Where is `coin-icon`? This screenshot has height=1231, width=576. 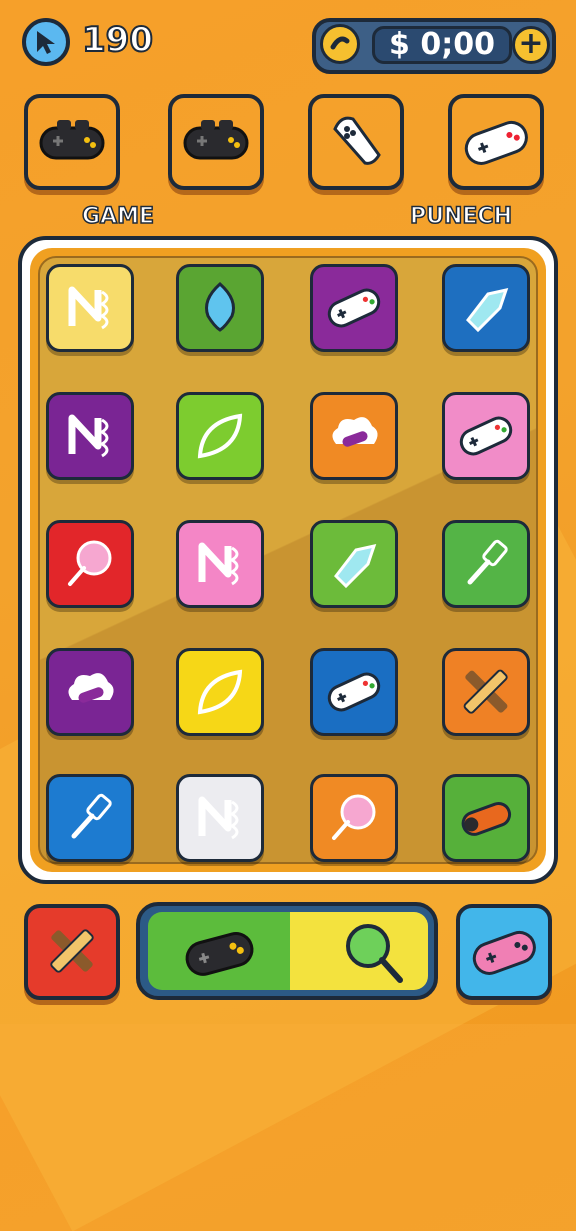 coin-icon is located at coordinates (340, 44).